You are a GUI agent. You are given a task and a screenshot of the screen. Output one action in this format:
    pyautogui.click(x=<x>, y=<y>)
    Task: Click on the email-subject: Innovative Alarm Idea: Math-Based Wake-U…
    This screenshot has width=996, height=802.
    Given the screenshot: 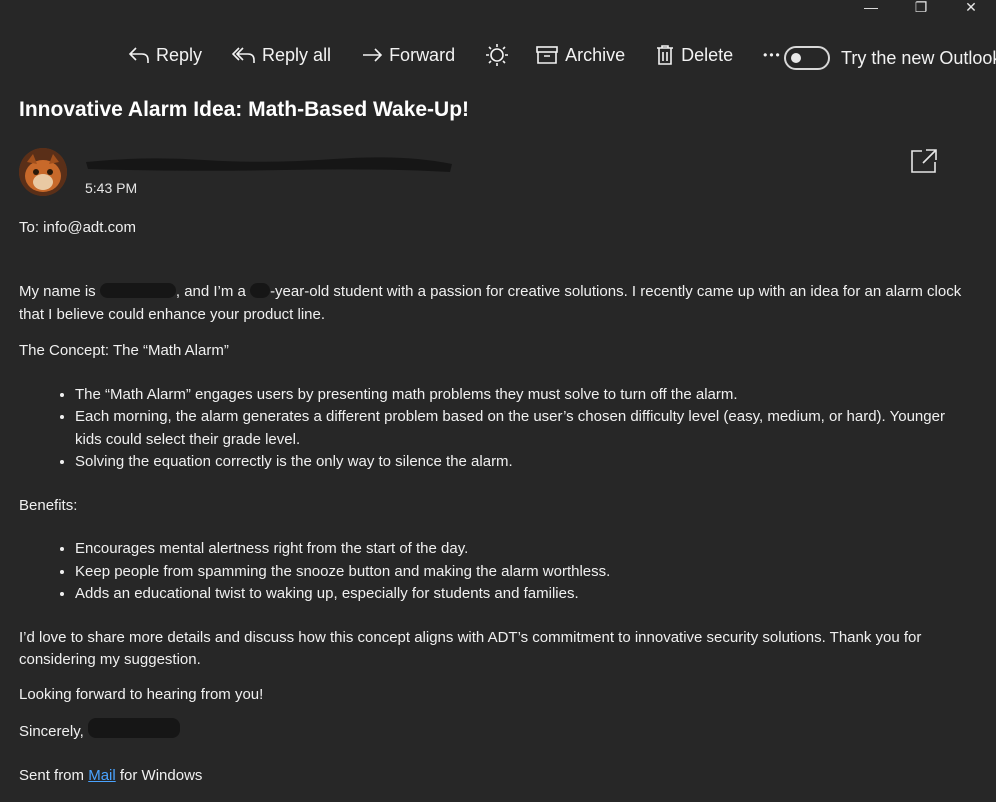 What is the action you would take?
    pyautogui.click(x=244, y=109)
    